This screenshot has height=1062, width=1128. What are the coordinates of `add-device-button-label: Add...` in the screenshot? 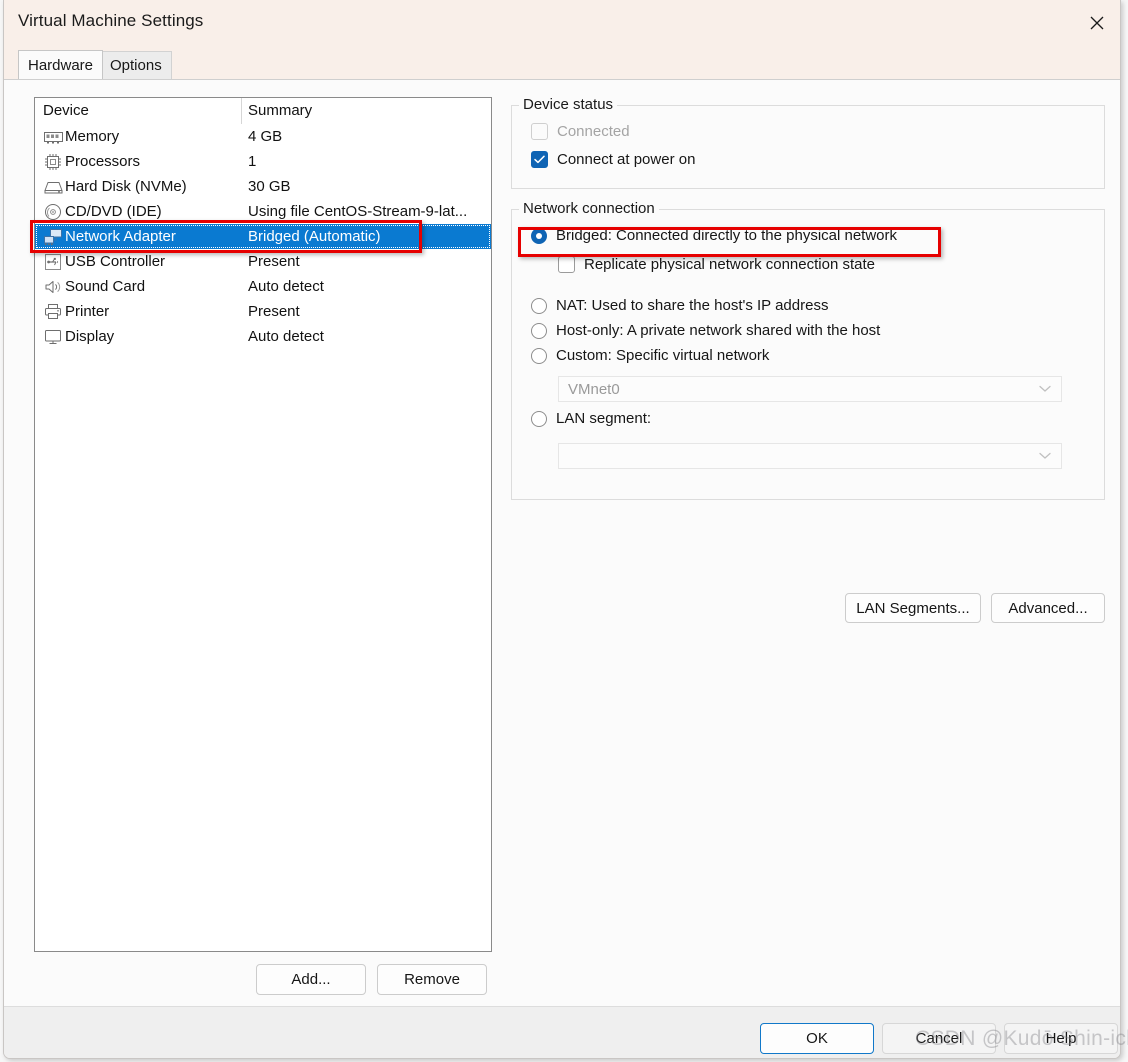 It's located at (311, 979).